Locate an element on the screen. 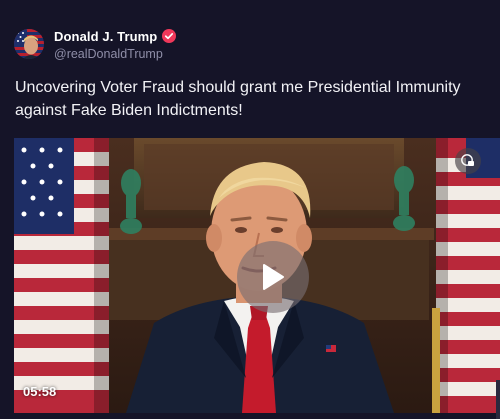 The height and width of the screenshot is (419, 500). scrollbar is located at coordinates (498, 399).